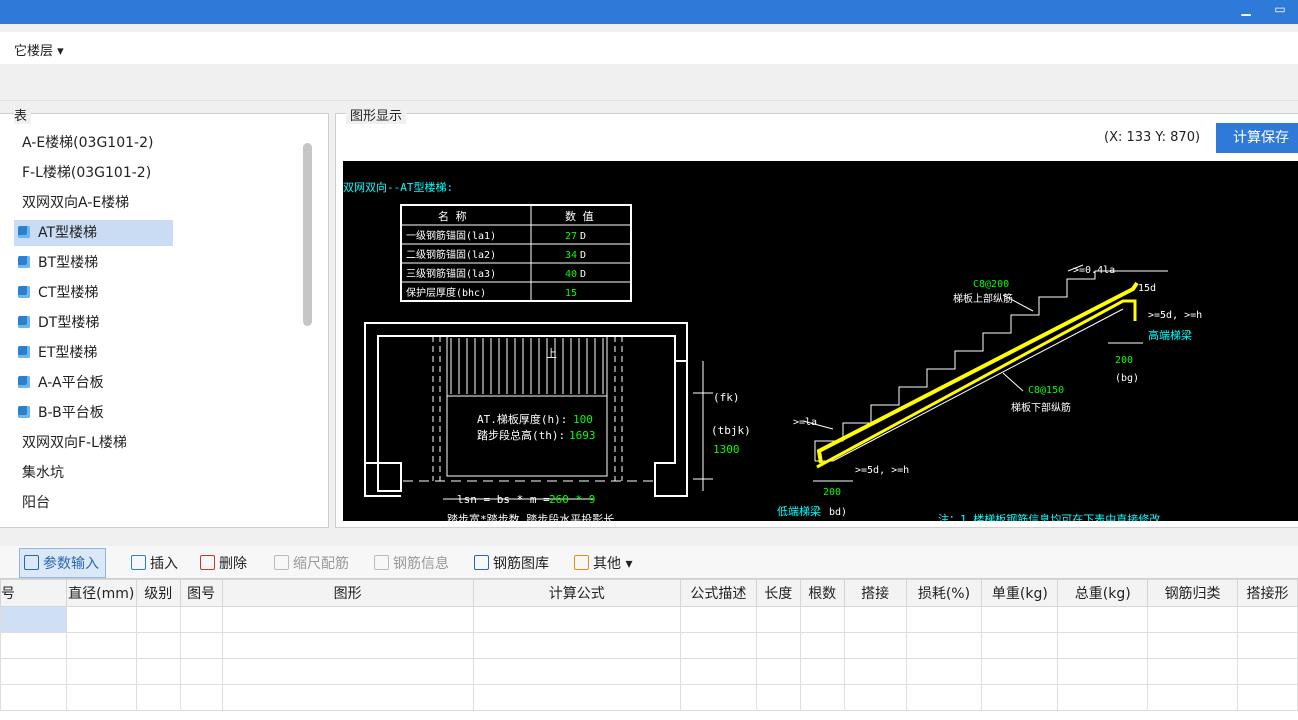 The image size is (1298, 720). Describe the element at coordinates (1267, 593) in the screenshot. I see `column-header: 搭接形` at that location.